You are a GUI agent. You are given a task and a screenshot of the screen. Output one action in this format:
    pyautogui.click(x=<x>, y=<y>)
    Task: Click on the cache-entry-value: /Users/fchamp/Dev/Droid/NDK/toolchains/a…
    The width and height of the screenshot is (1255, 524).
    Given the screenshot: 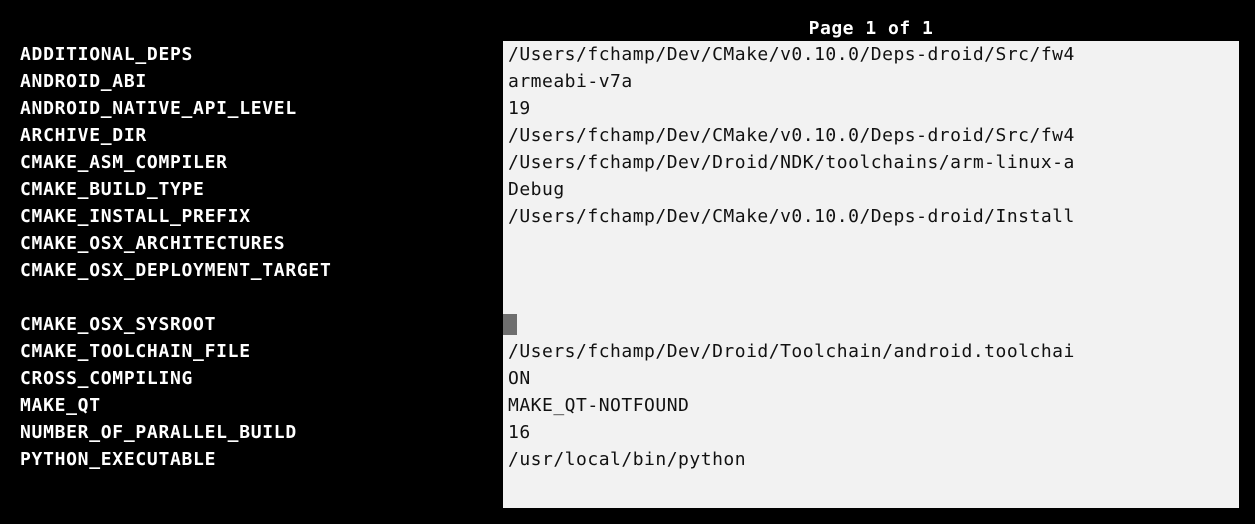 What is the action you would take?
    pyautogui.click(x=871, y=162)
    